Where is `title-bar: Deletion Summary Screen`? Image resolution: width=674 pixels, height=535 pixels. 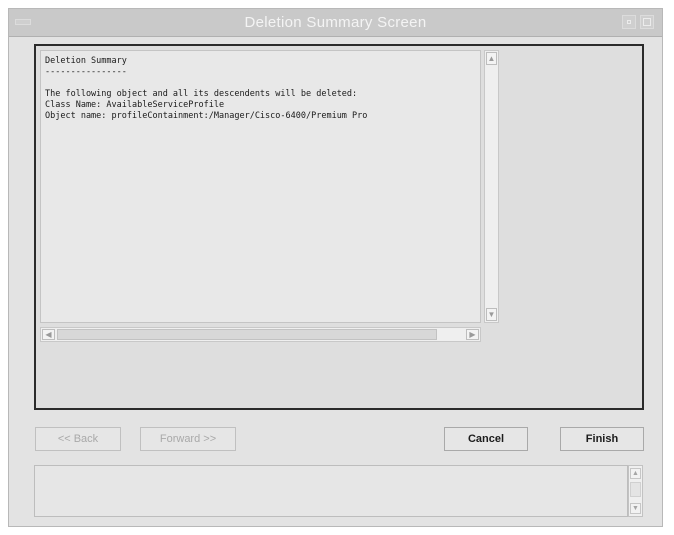 title-bar: Deletion Summary Screen is located at coordinates (335, 23).